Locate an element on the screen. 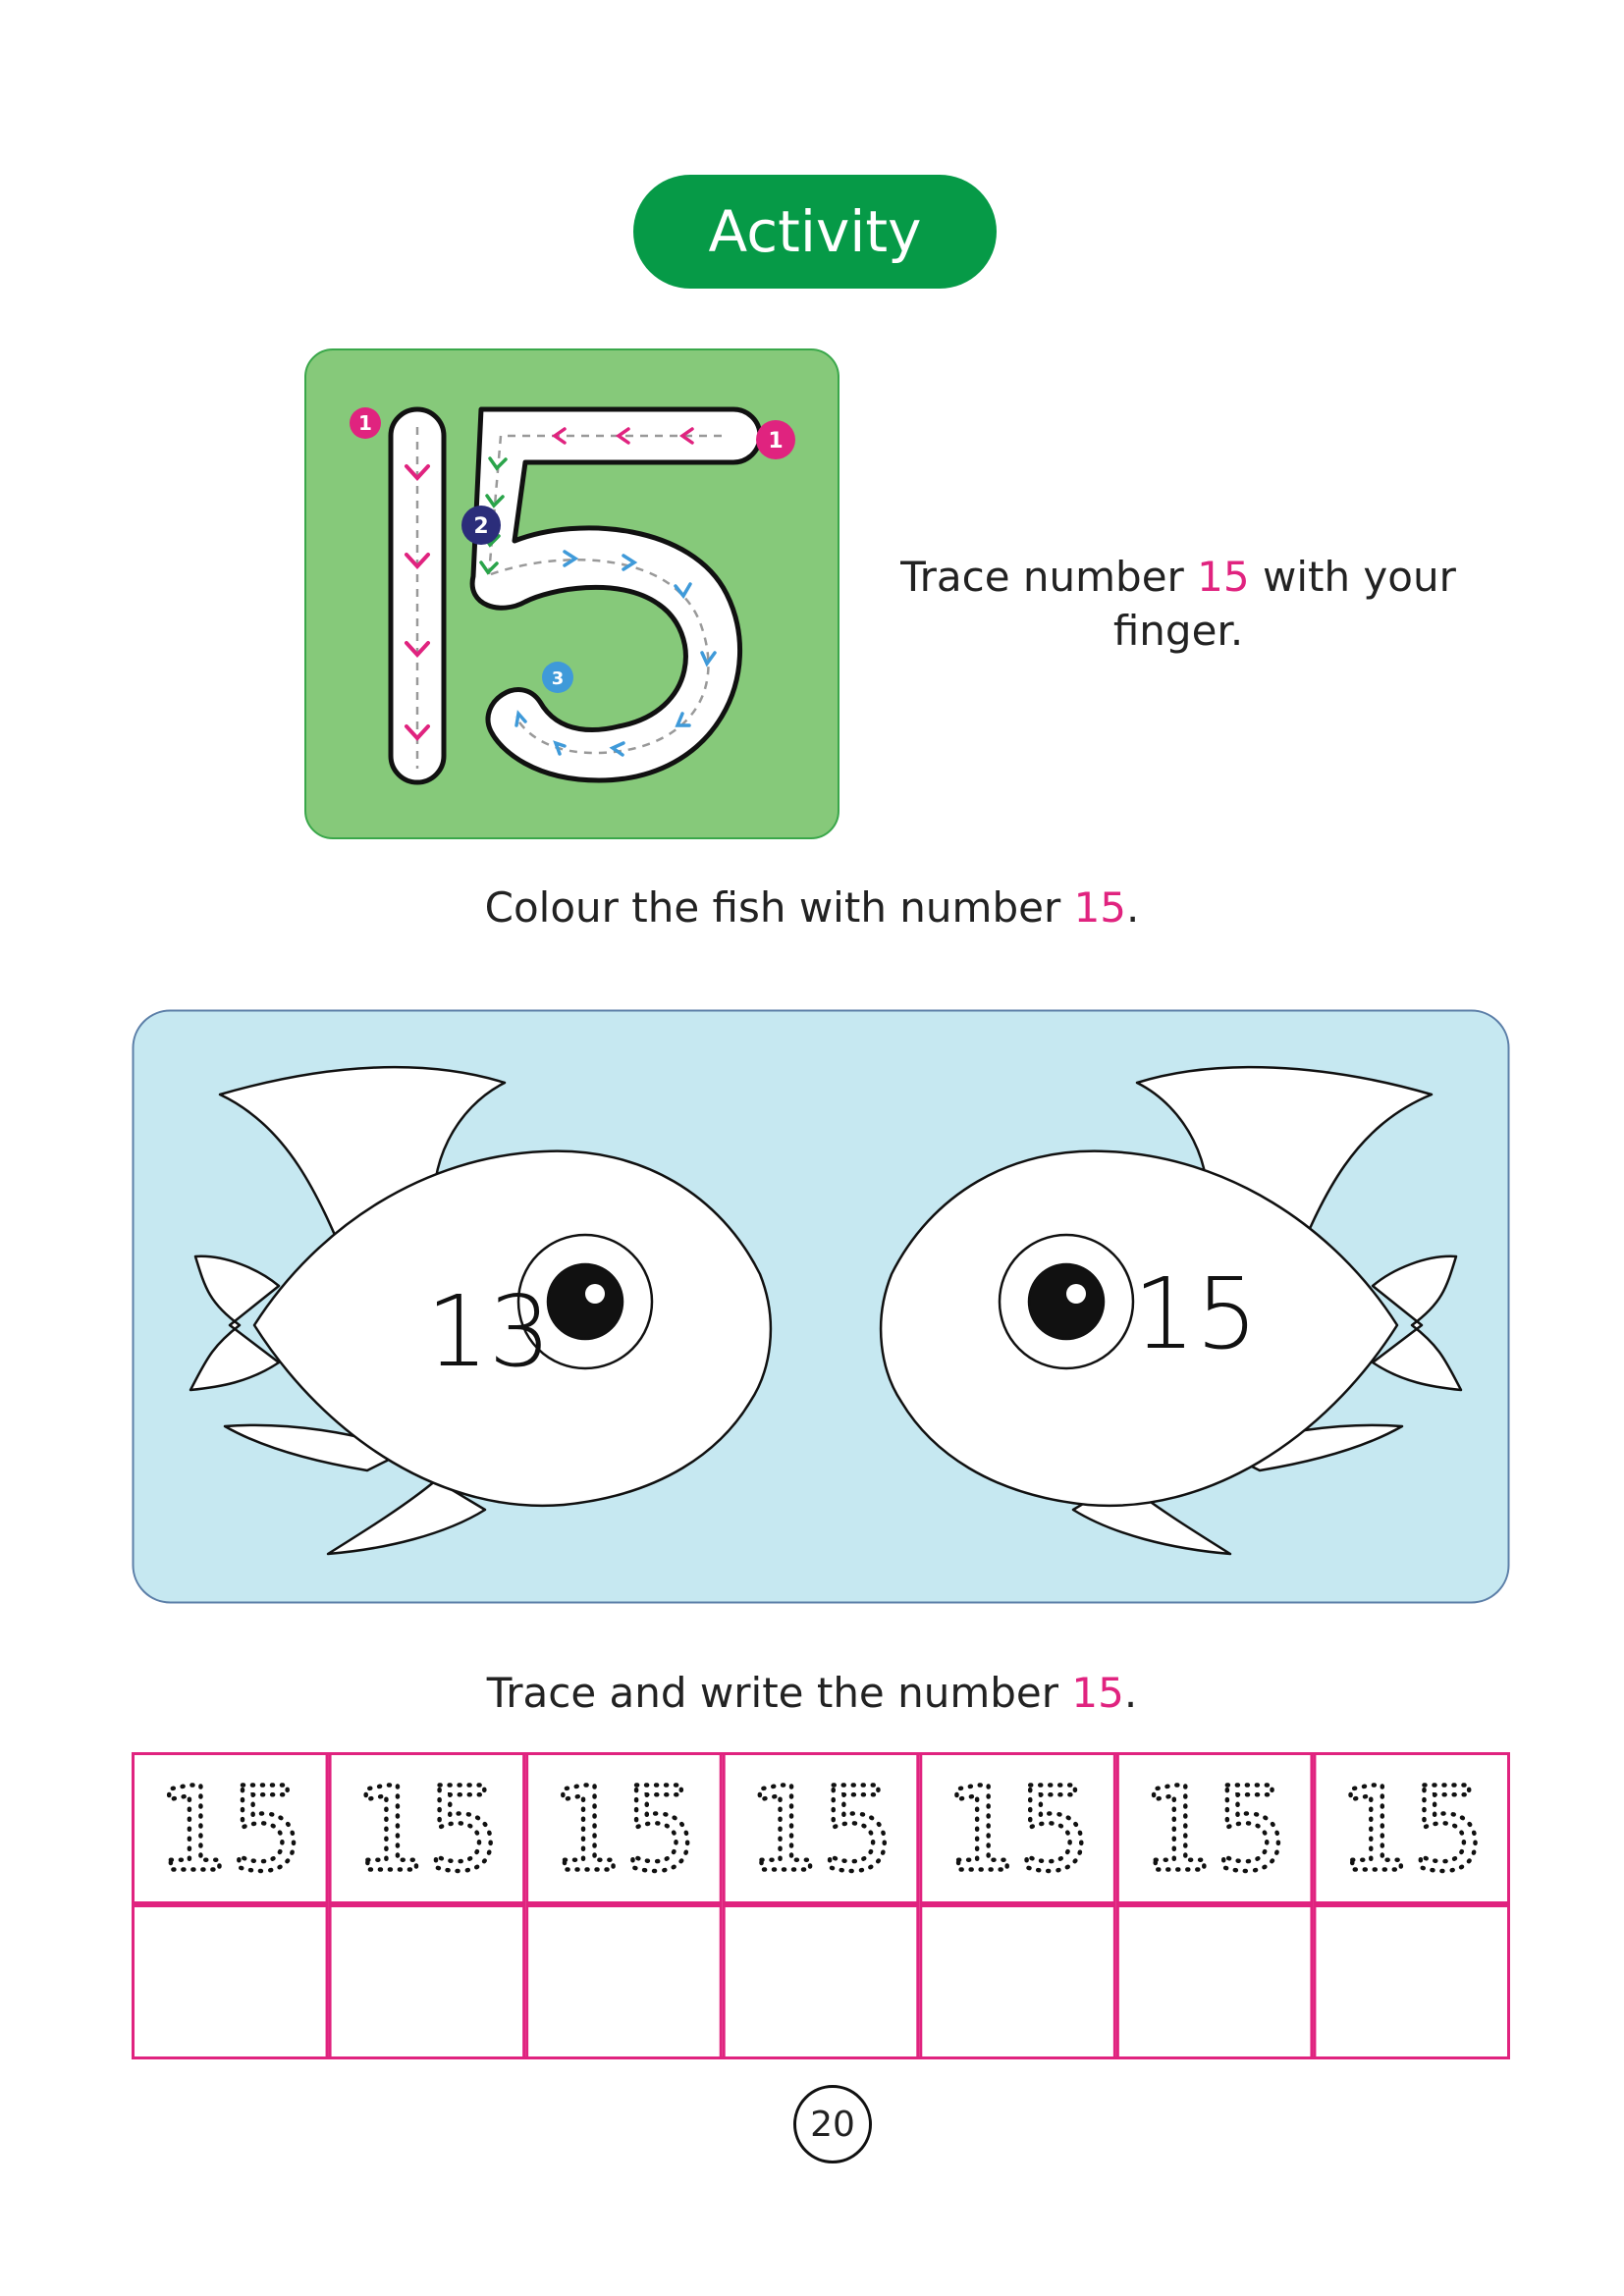  colour-instruction: Colour the fish with number 15. is located at coordinates (812, 907).